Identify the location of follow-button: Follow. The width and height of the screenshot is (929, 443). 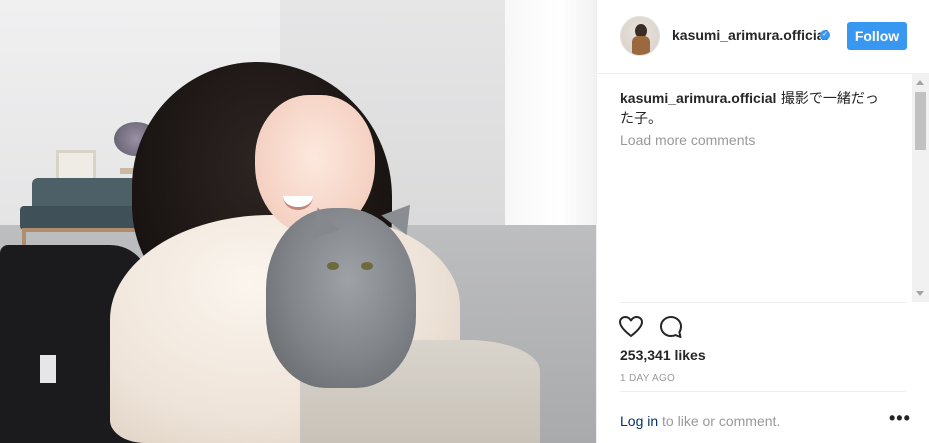
(877, 36).